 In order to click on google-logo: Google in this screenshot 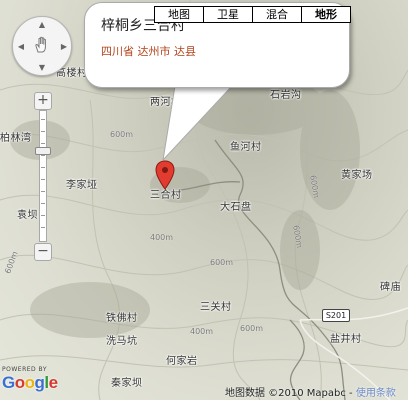, I will do `click(30, 383)`.